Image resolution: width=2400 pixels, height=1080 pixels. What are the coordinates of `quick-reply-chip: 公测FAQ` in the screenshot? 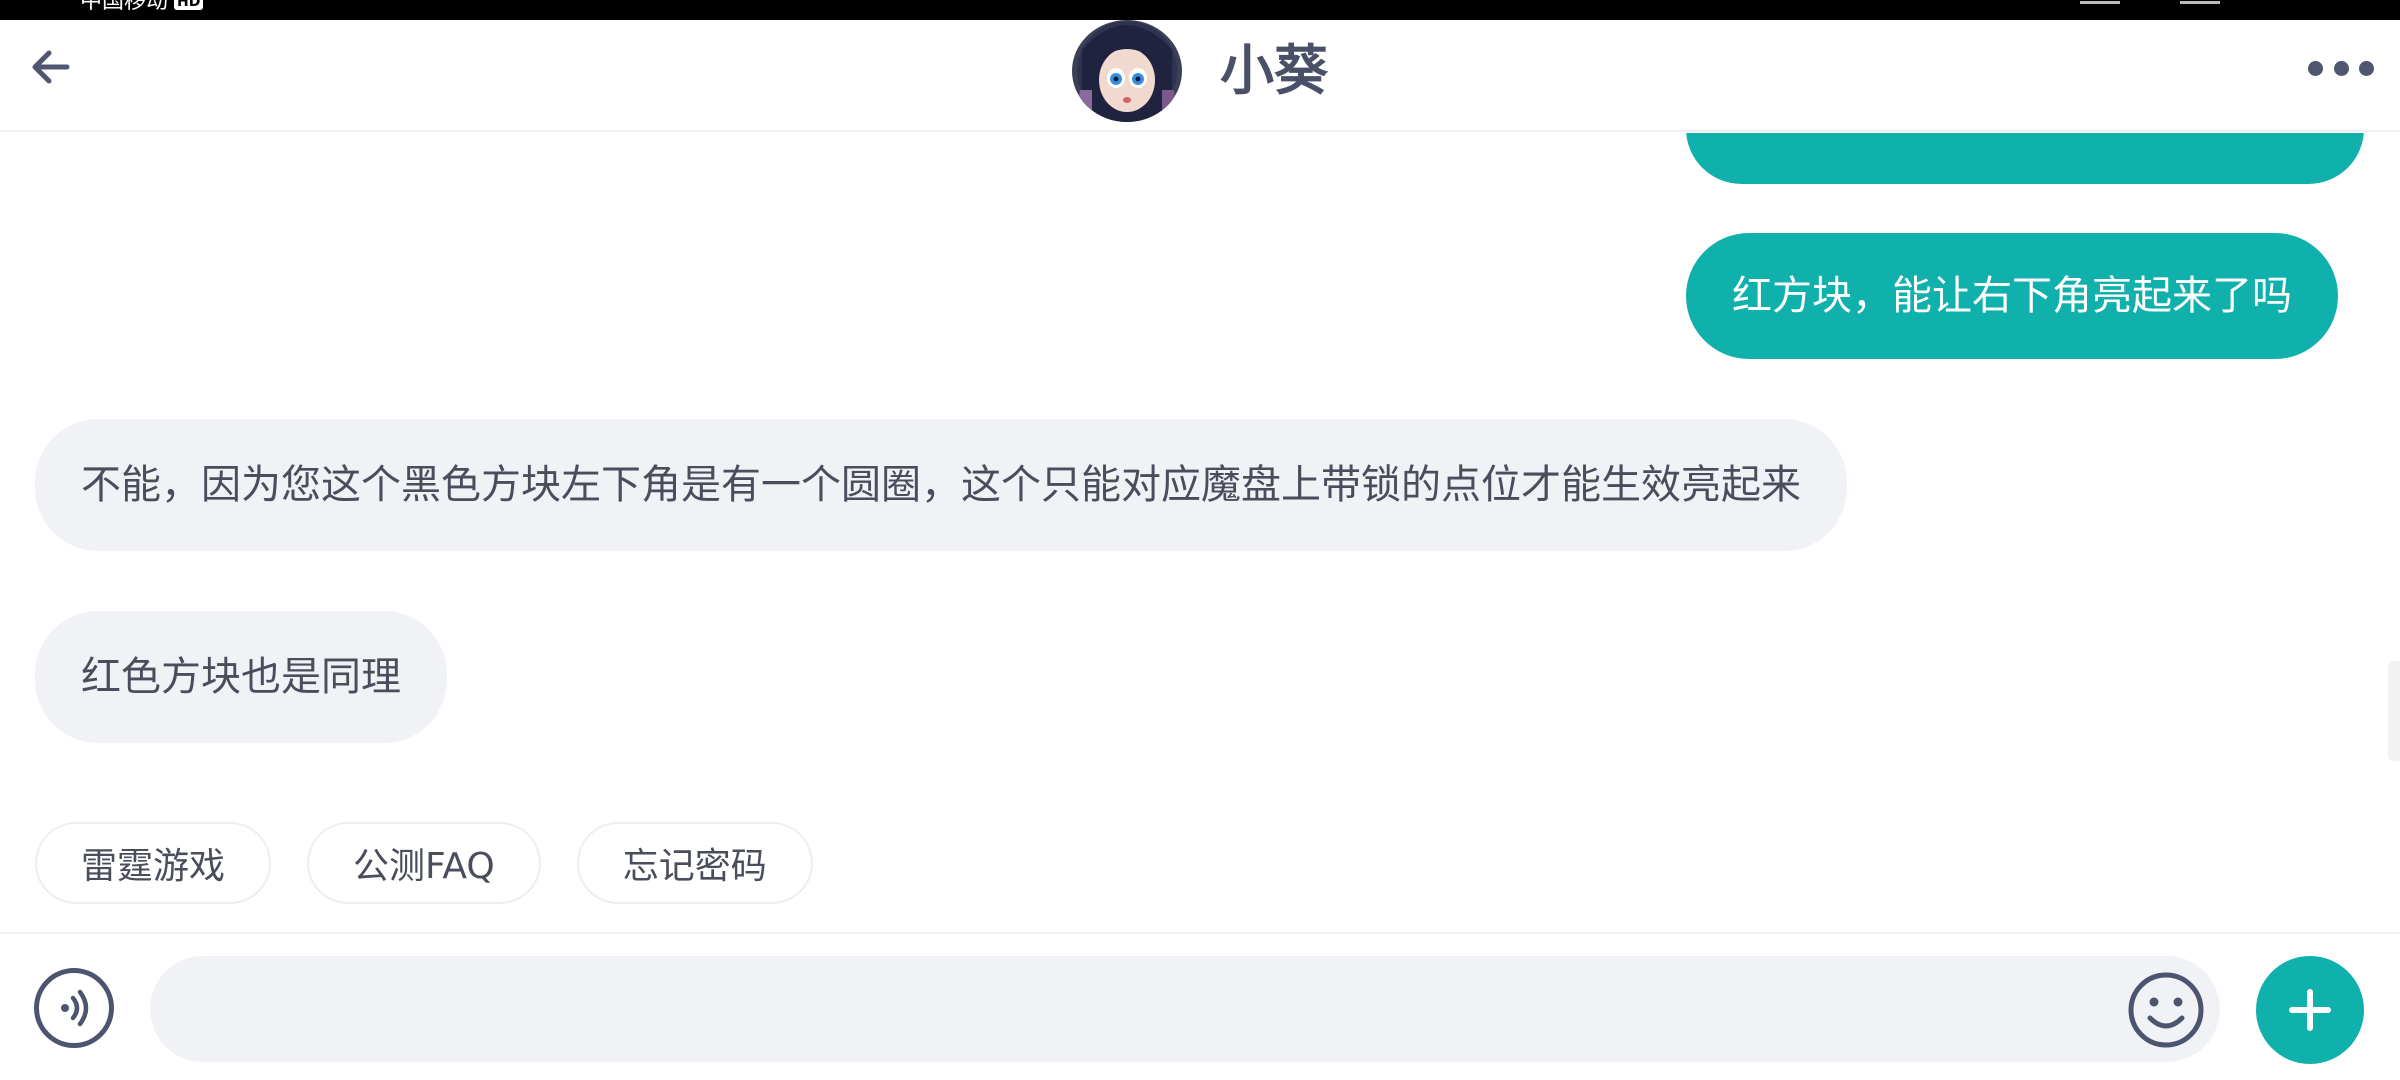 It's located at (424, 863).